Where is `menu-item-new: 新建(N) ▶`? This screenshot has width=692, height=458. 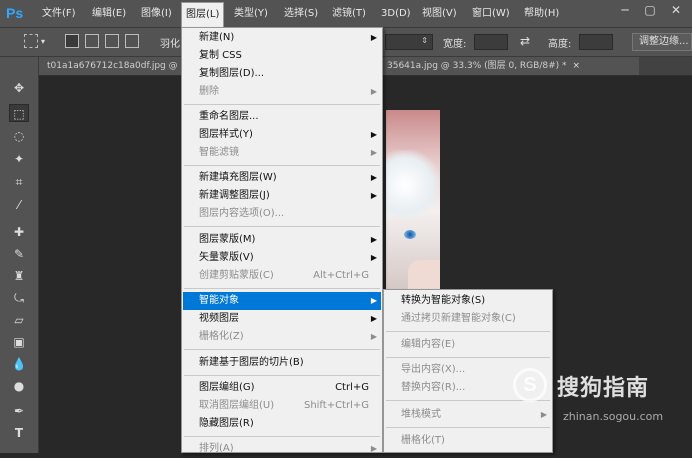 menu-item-new: 新建(N) ▶ is located at coordinates (282, 38).